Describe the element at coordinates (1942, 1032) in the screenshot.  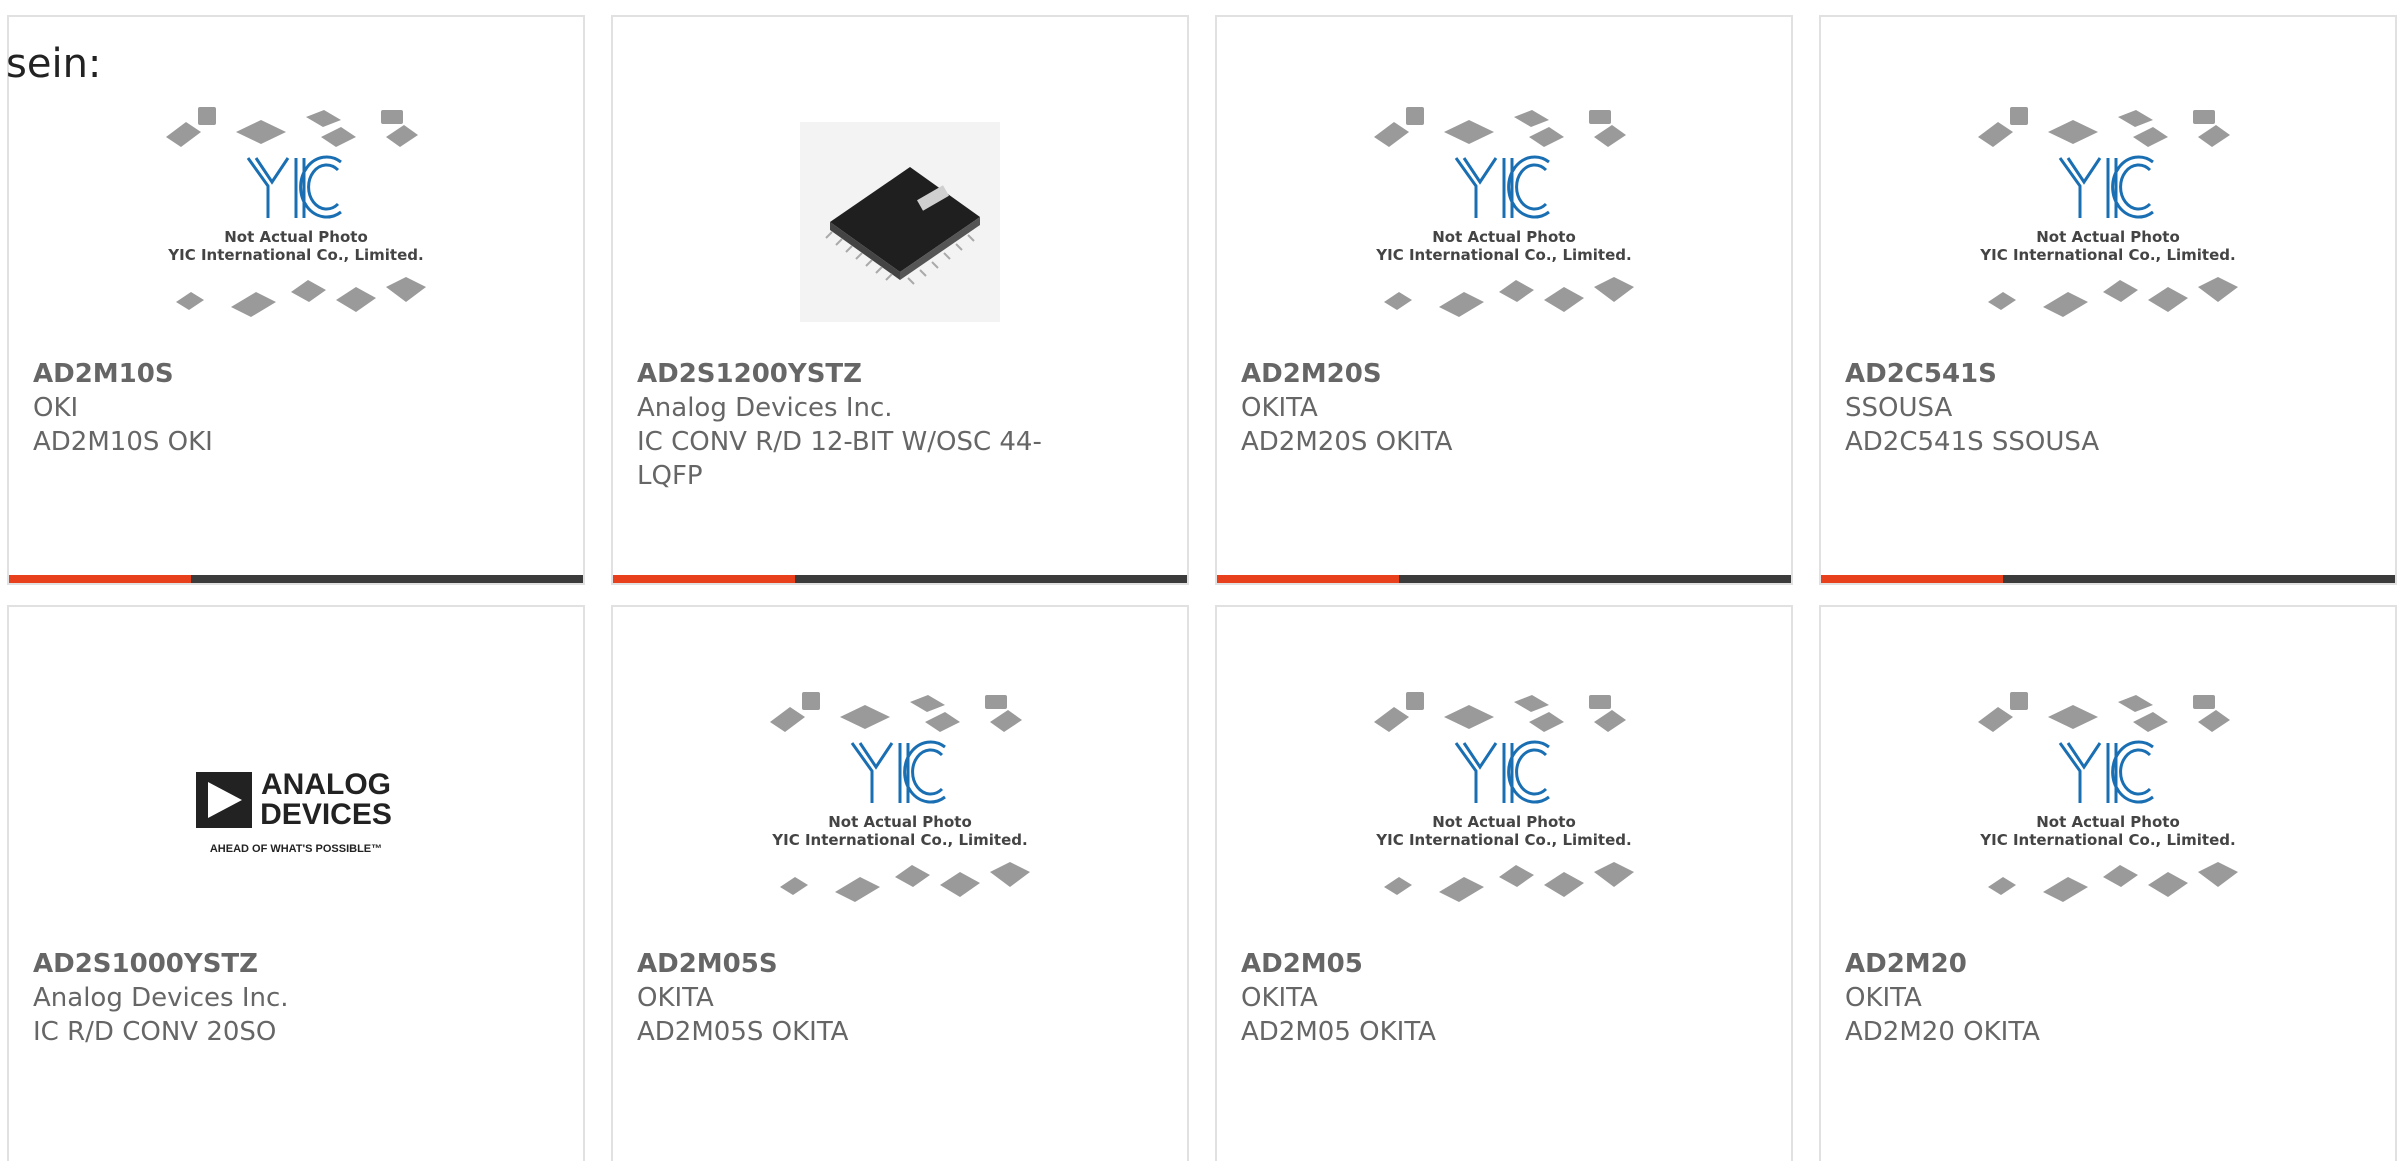
I see `description: AD2M20 OKITA` at that location.